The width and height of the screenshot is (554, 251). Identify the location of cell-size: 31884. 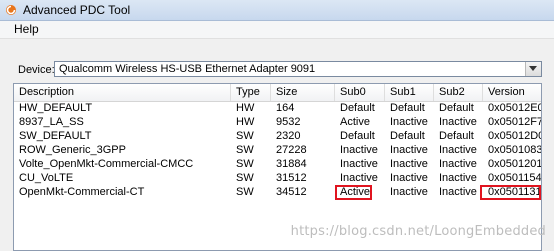
(291, 164).